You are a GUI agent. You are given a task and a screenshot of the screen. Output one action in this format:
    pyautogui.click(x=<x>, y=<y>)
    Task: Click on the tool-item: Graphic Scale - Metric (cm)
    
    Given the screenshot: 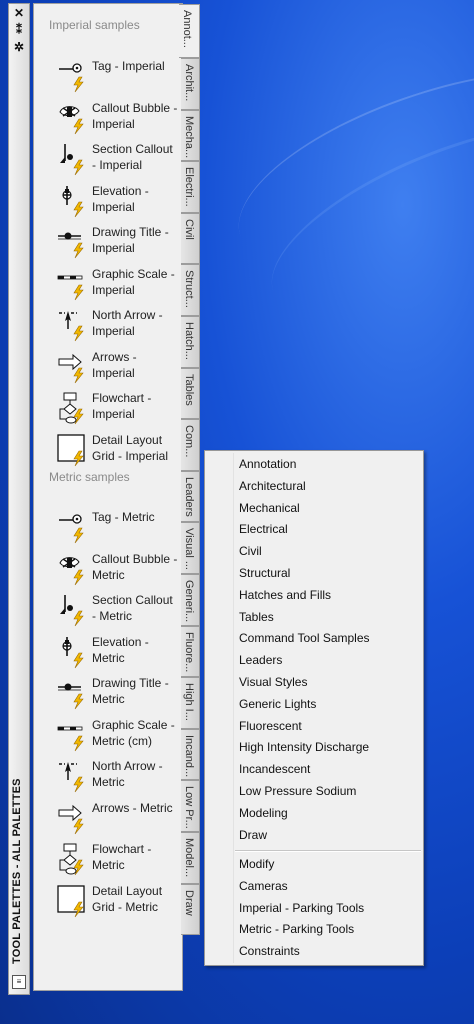 What is the action you would take?
    pyautogui.click(x=118, y=737)
    